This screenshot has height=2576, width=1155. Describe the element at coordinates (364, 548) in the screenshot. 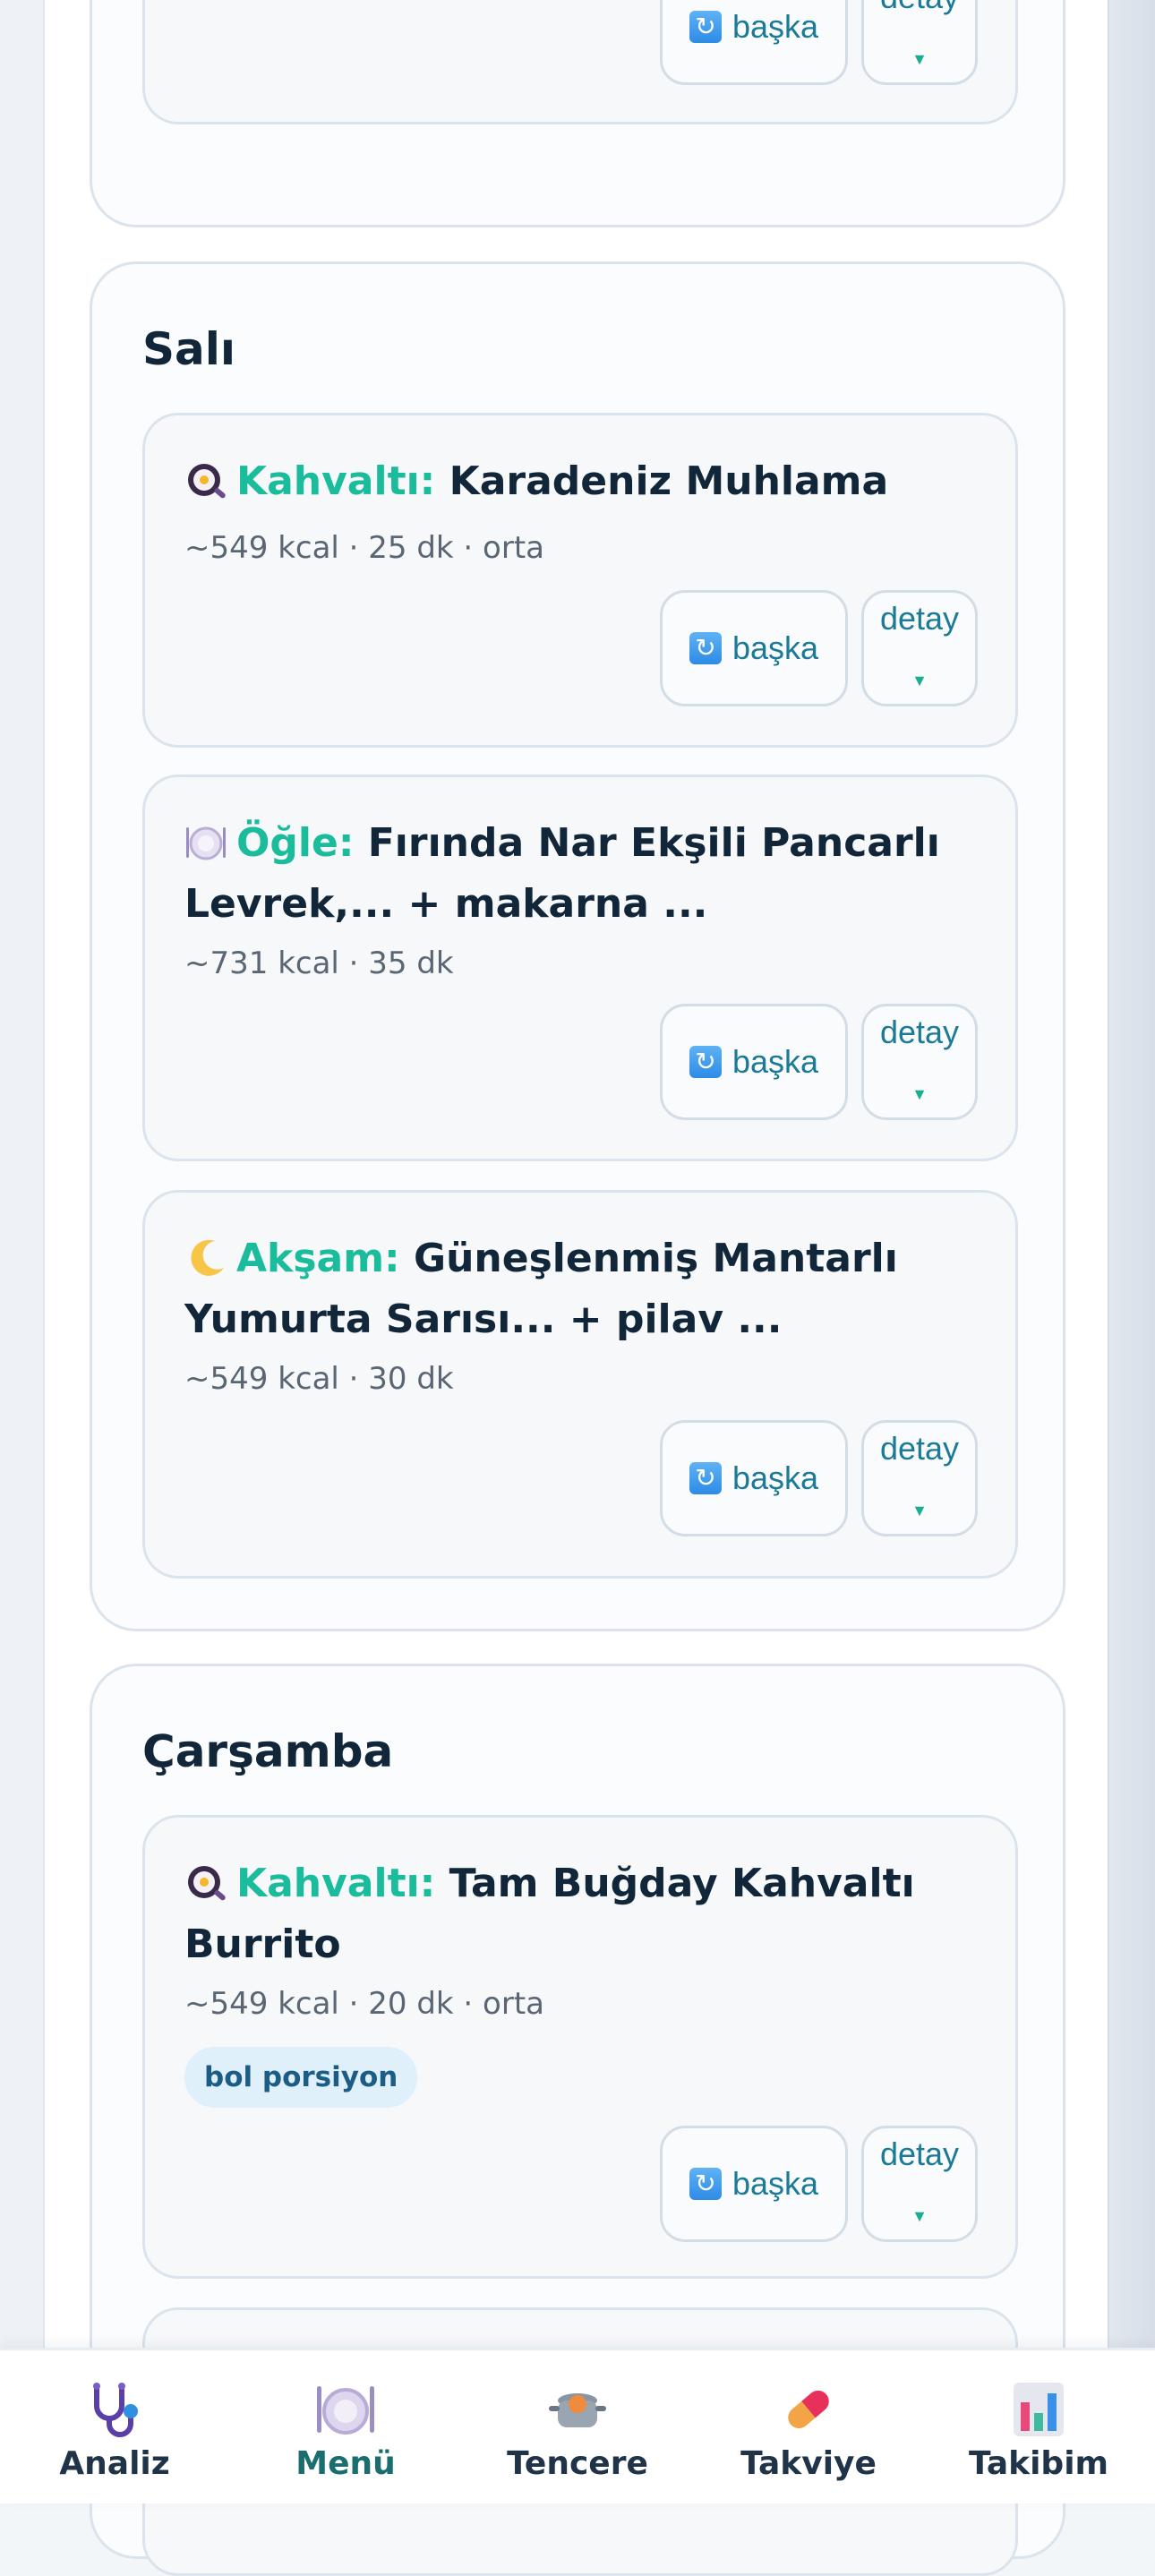

I see `meal-meta: ~549 kcal · 25 dk · orta` at that location.